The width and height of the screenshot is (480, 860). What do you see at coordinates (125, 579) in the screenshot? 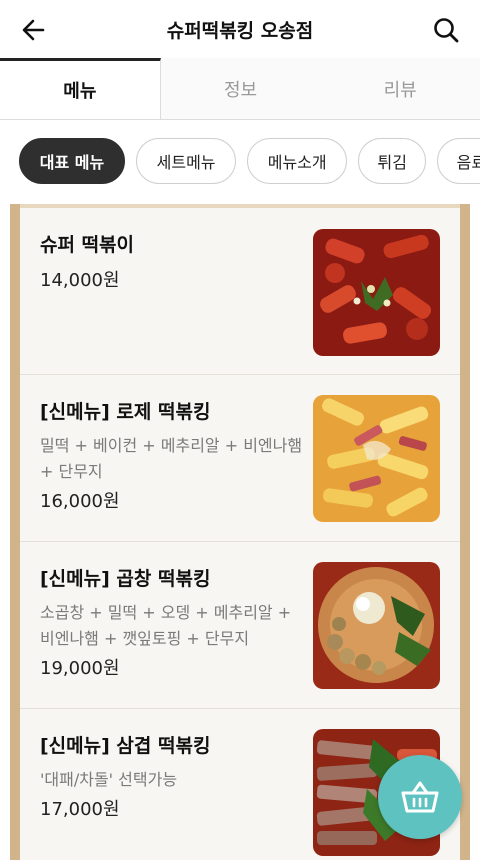
I see `menu-item-name: [신메뉴] 곱창 떡볶킹` at bounding box center [125, 579].